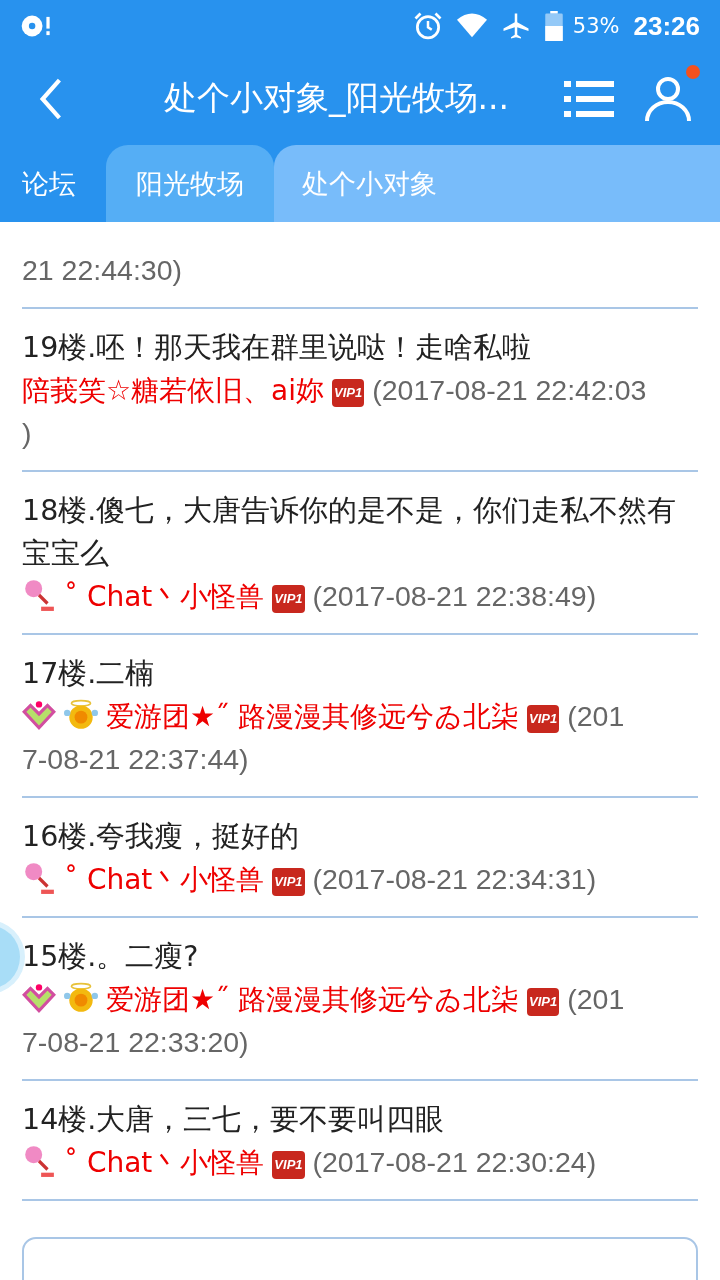  Describe the element at coordinates (454, 879) in the screenshot. I see `post-time: (2017-08-21 22:34:31)` at that location.